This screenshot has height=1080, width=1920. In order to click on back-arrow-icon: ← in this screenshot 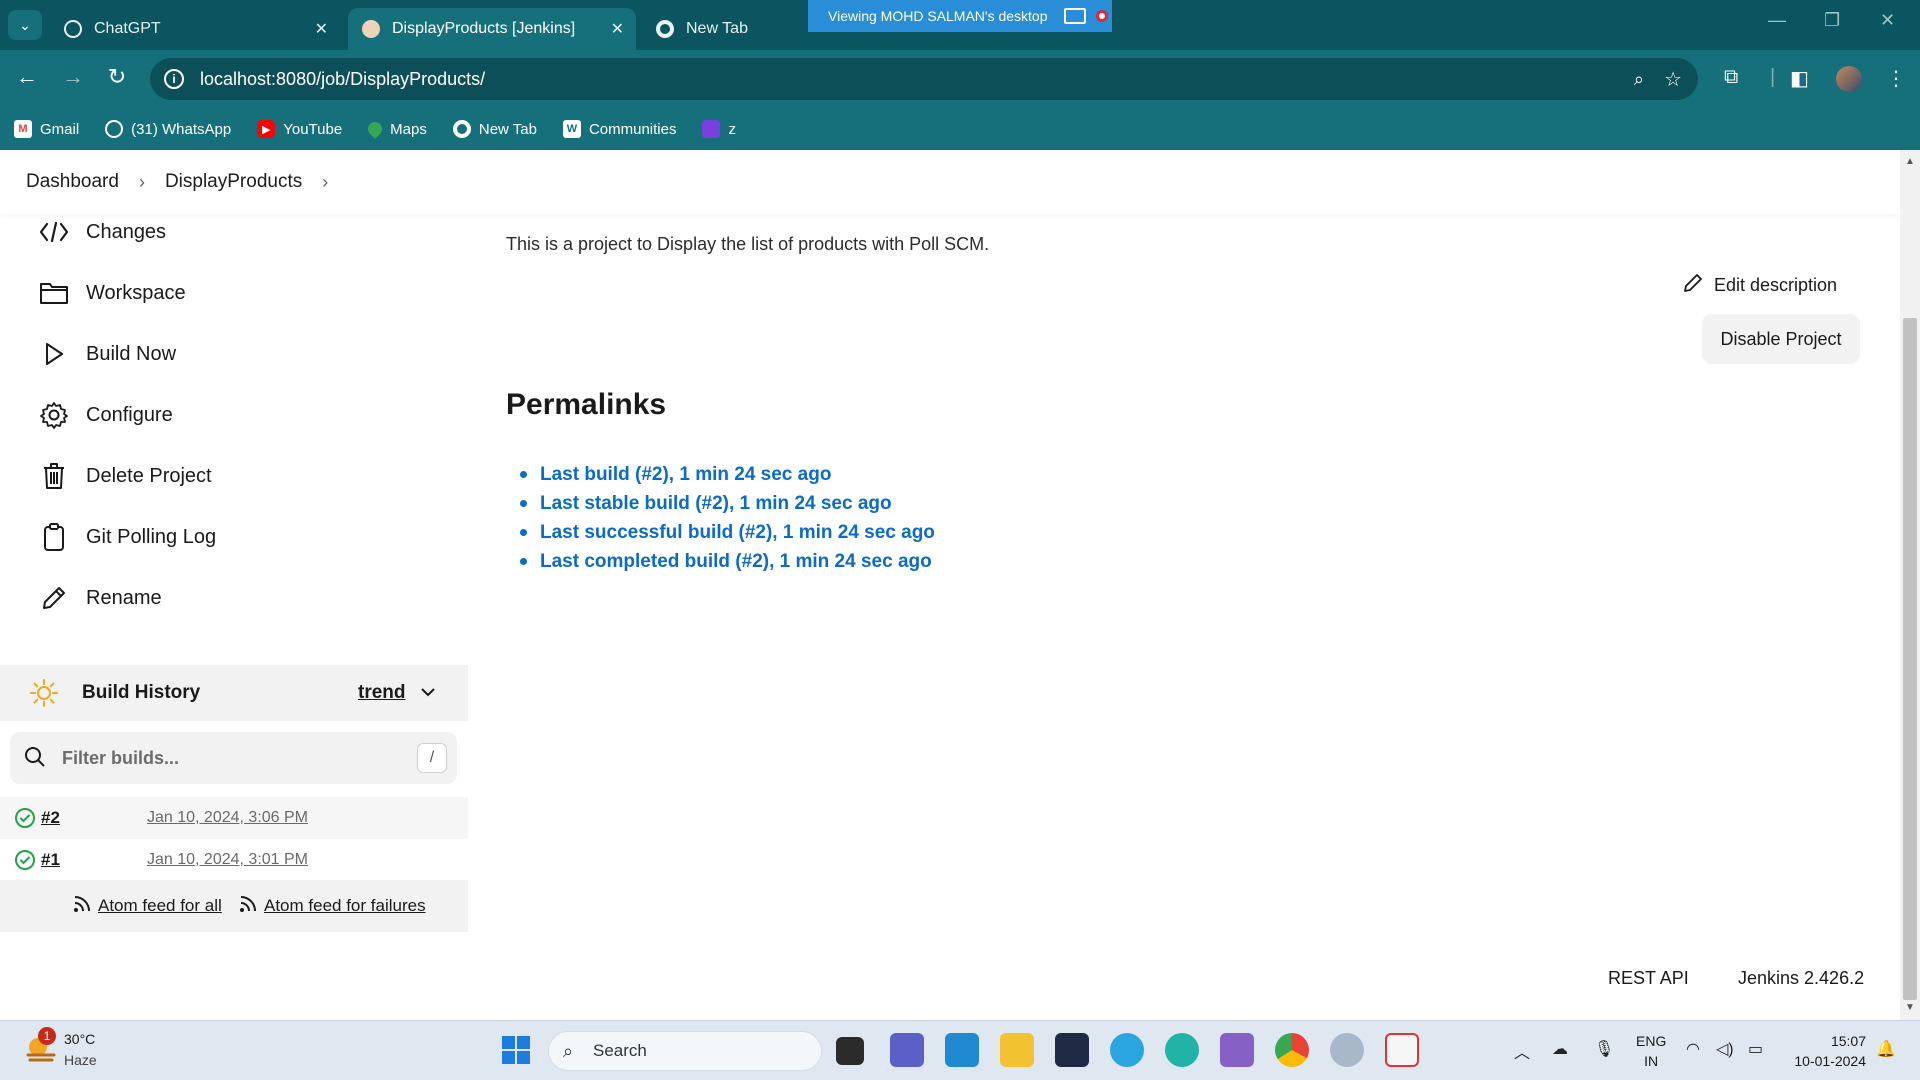, I will do `click(27, 77)`.